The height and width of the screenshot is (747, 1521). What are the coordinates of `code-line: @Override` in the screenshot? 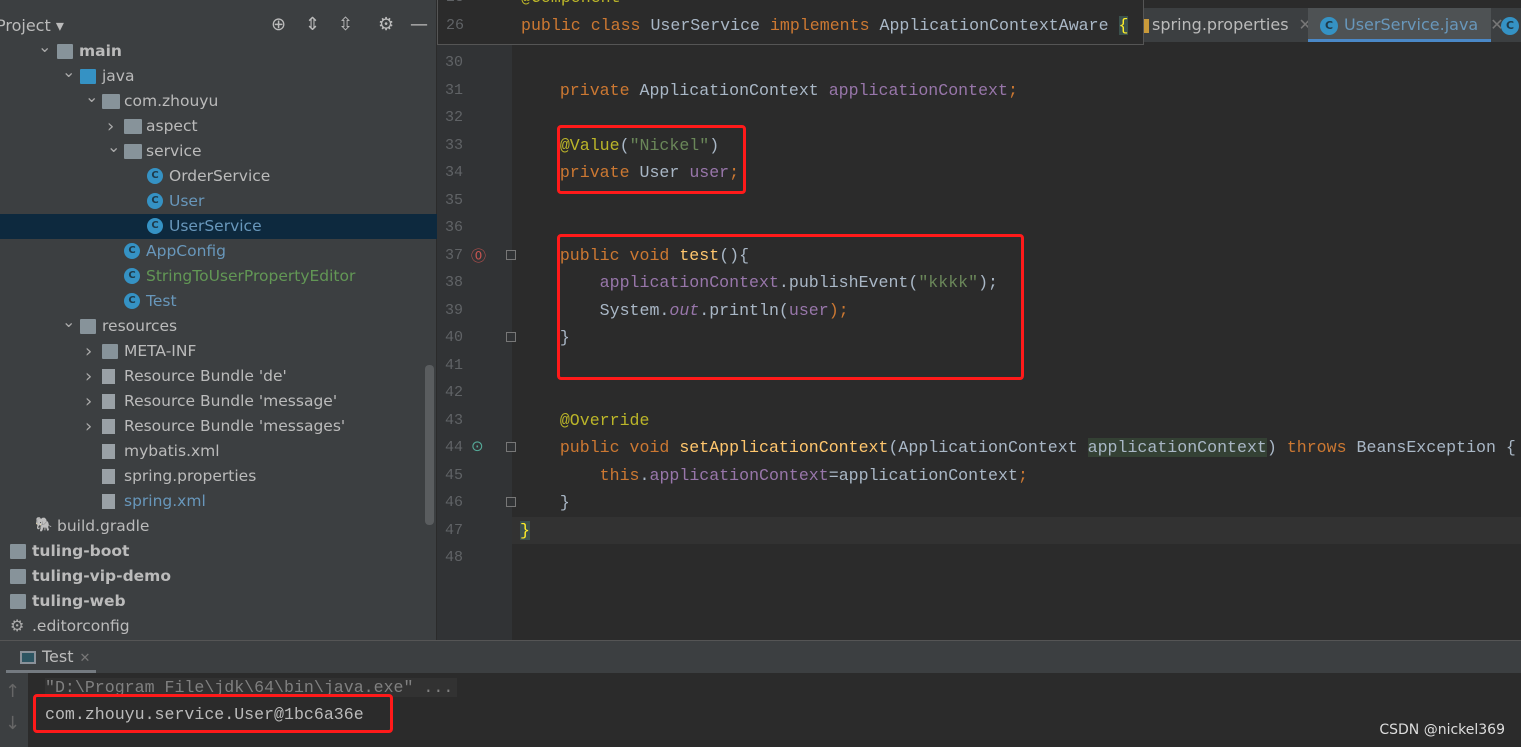 It's located at (585, 420).